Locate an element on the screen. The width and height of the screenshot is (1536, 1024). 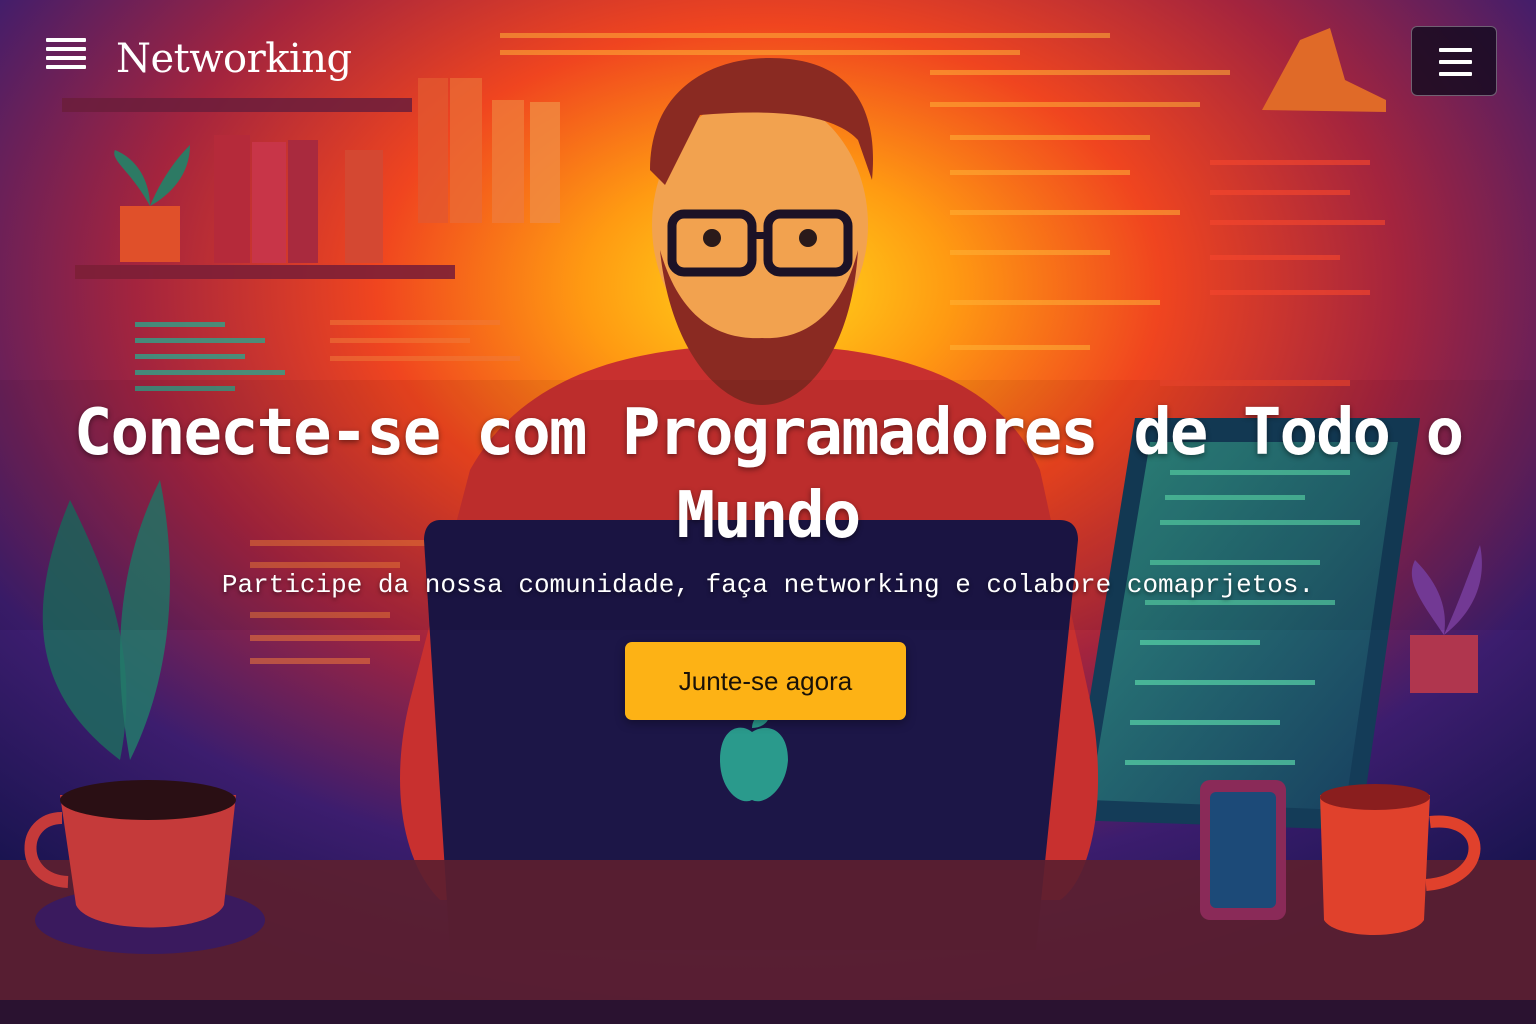
hamburger-menu-button is located at coordinates (1454, 61).